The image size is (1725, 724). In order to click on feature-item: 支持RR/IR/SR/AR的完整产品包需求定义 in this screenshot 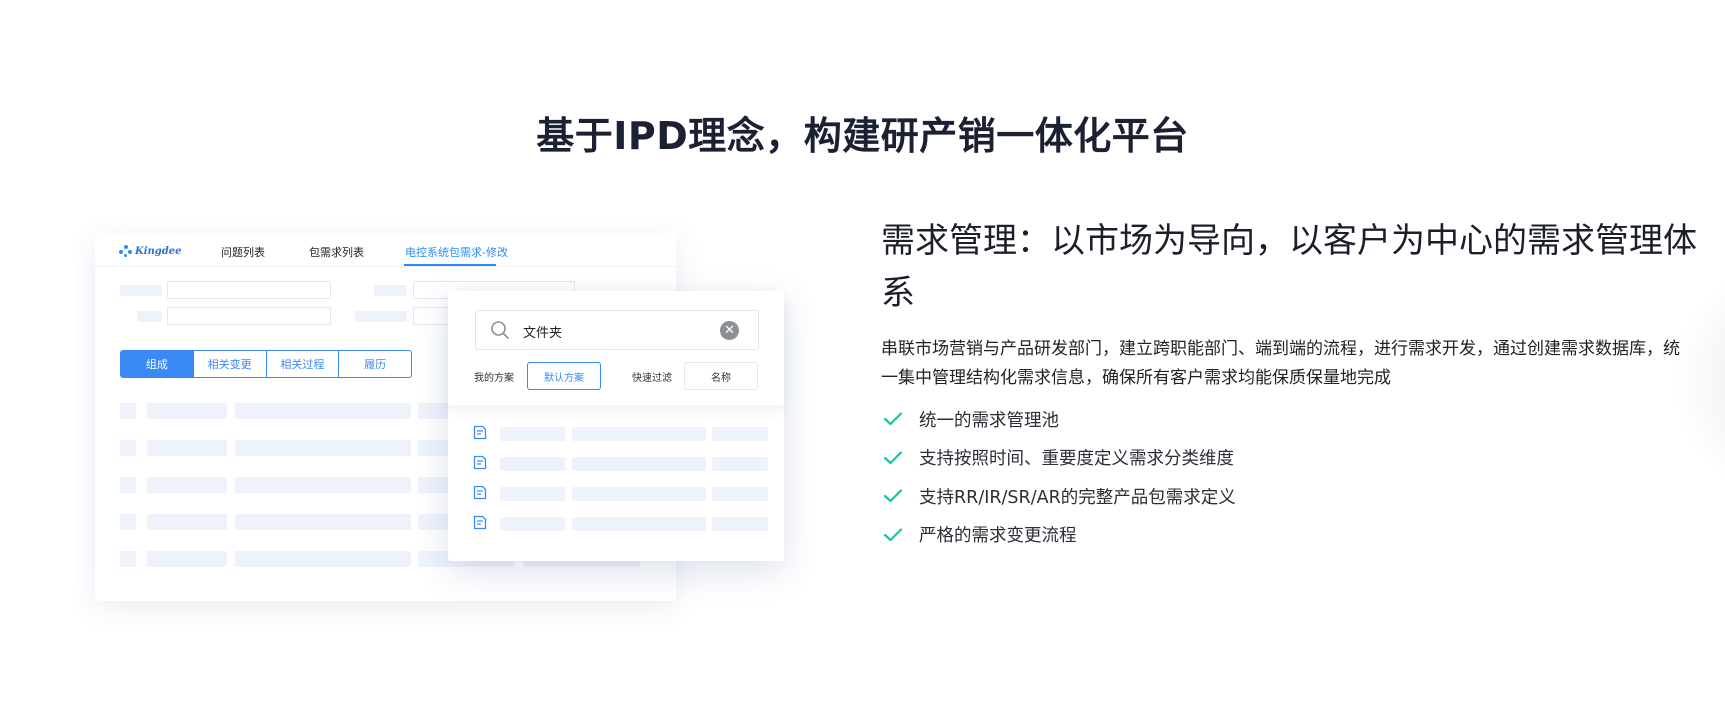, I will do `click(1058, 496)`.